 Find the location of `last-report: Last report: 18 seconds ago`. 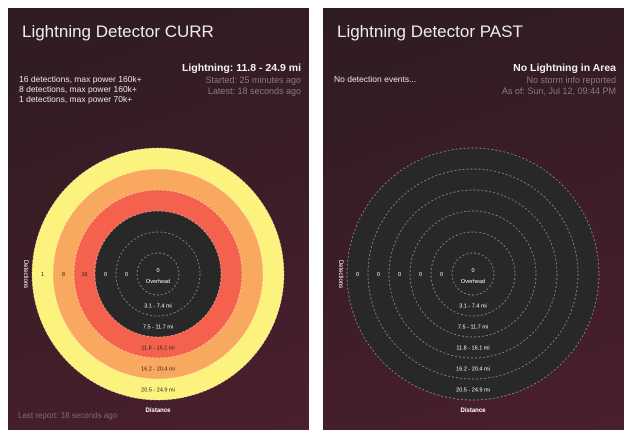

last-report: Last report: 18 seconds ago is located at coordinates (68, 415).